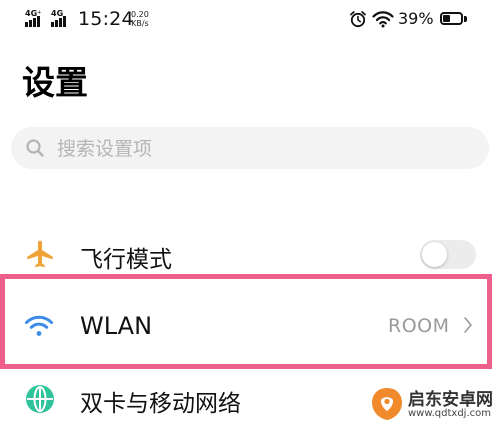 Image resolution: width=500 pixels, height=425 pixels. What do you see at coordinates (450, 400) in the screenshot?
I see `watermark-name: 启东安卓网` at bounding box center [450, 400].